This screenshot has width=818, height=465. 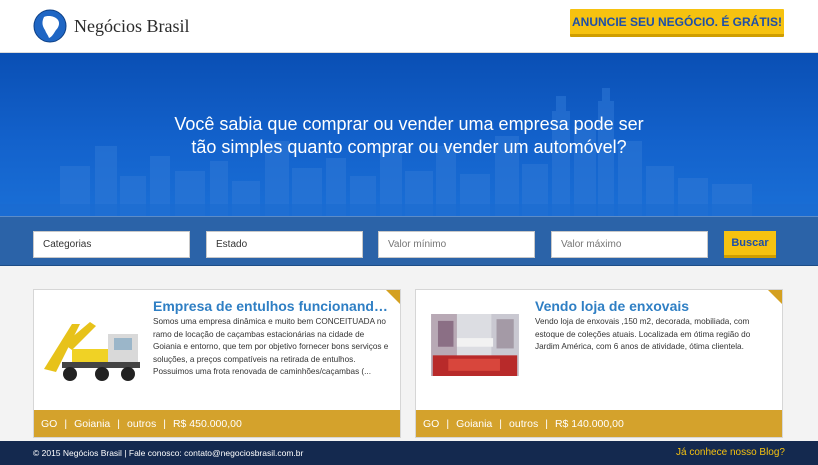 I want to click on listing-meta: GO | Goiania | outros | R$ 140.000,00, so click(x=599, y=423).